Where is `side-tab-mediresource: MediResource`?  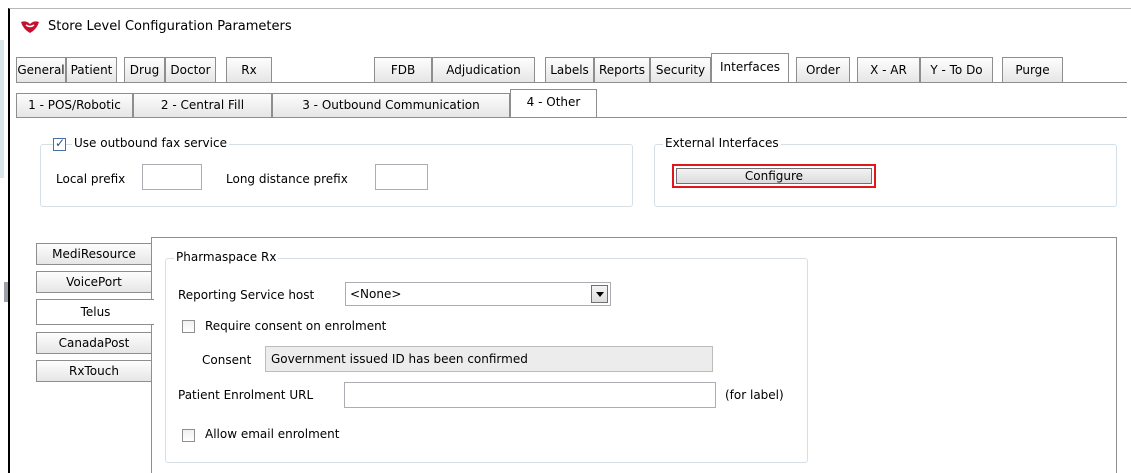
side-tab-mediresource: MediResource is located at coordinates (93, 254).